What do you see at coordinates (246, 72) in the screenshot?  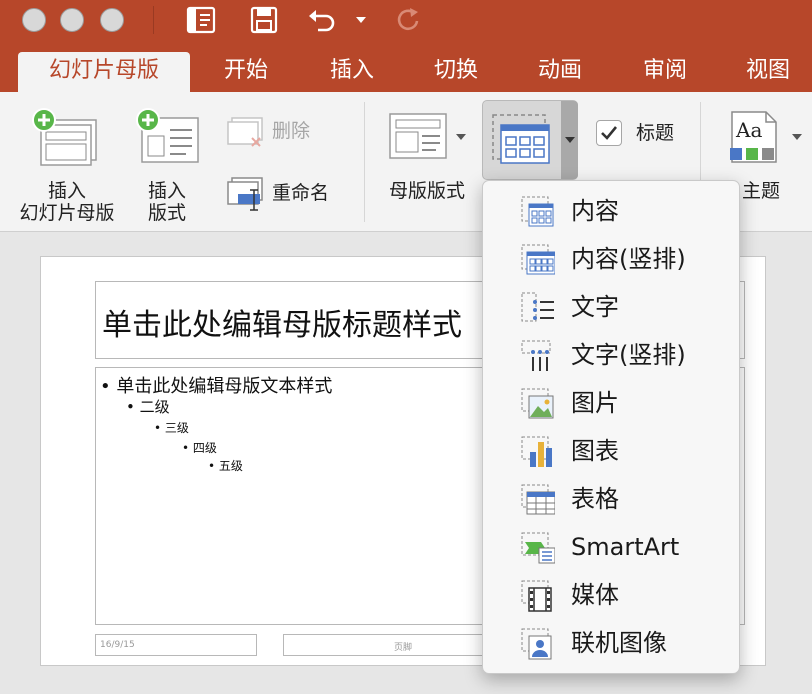 I see `tab-home: 开始` at bounding box center [246, 72].